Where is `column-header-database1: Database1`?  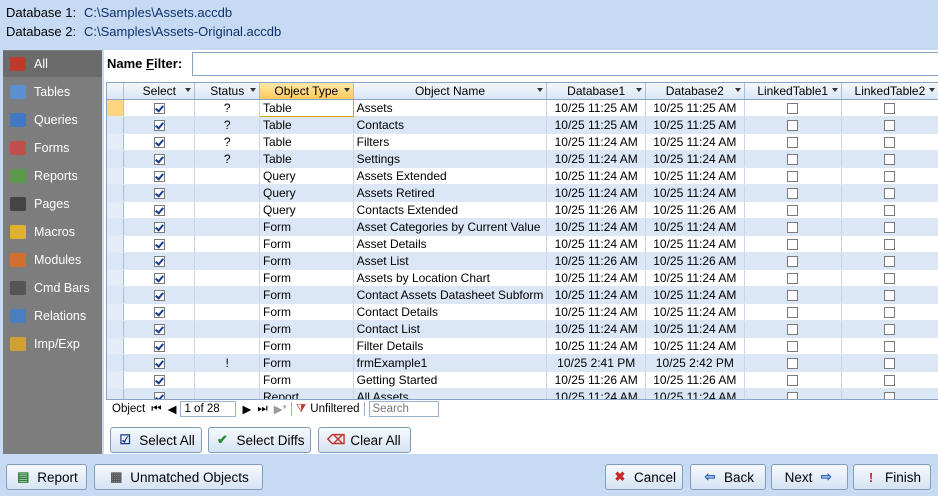
column-header-database1: Database1 is located at coordinates (596, 91).